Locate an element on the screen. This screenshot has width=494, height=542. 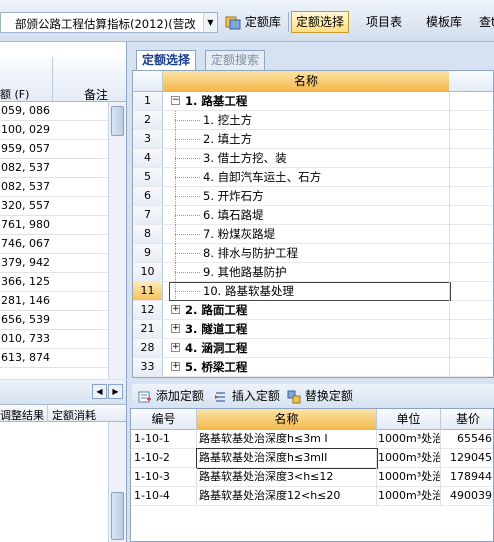
tree-row: 12 +2. 路面工程 is located at coordinates (313, 310).